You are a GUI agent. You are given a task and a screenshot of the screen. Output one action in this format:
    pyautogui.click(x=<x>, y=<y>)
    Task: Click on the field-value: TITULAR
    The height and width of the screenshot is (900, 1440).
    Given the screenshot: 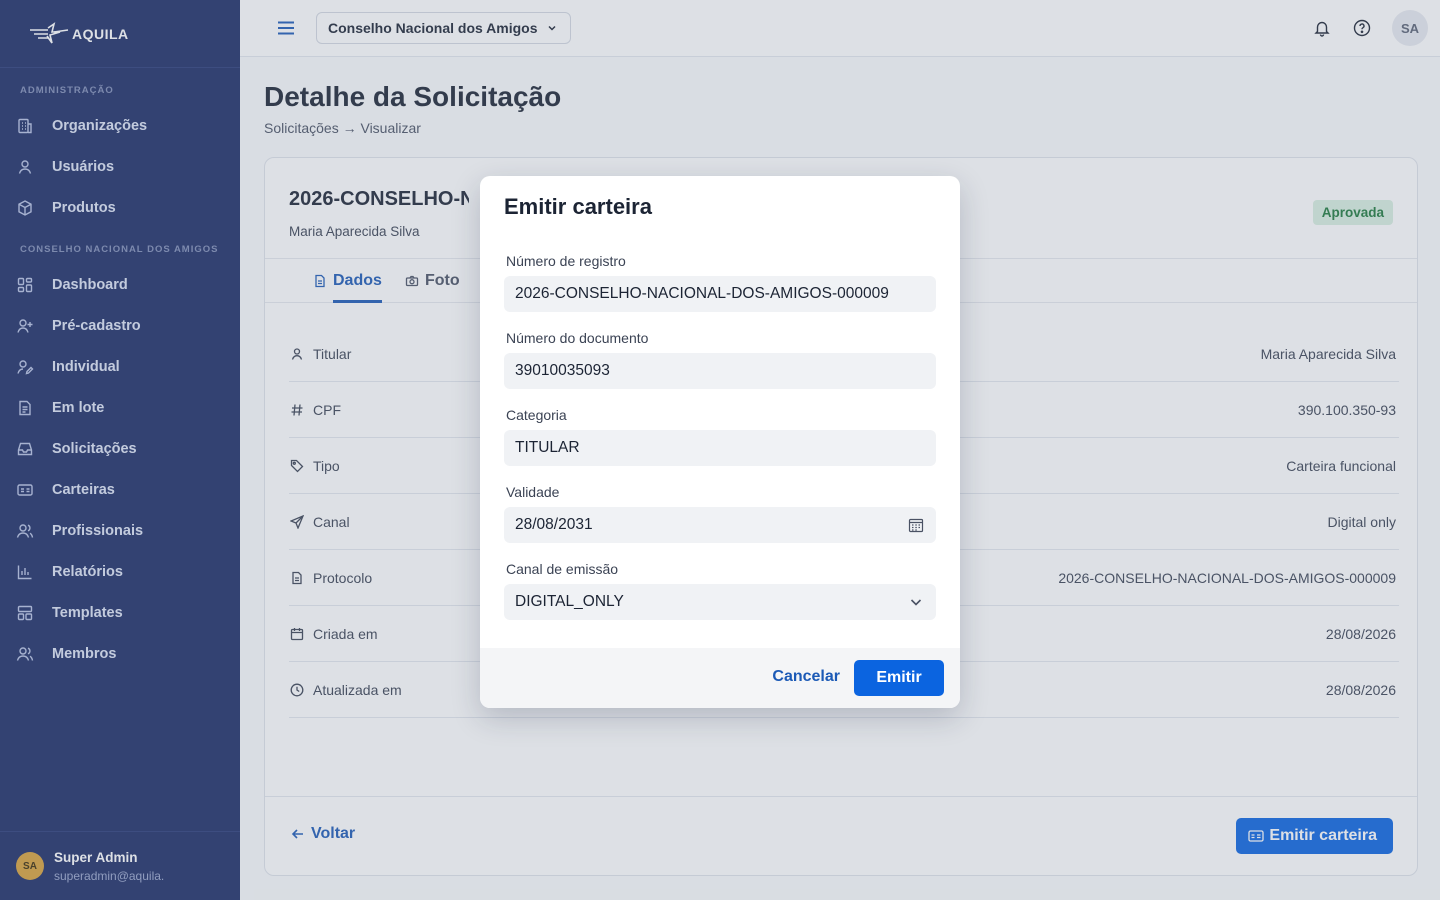 What is the action you would take?
    pyautogui.click(x=547, y=447)
    